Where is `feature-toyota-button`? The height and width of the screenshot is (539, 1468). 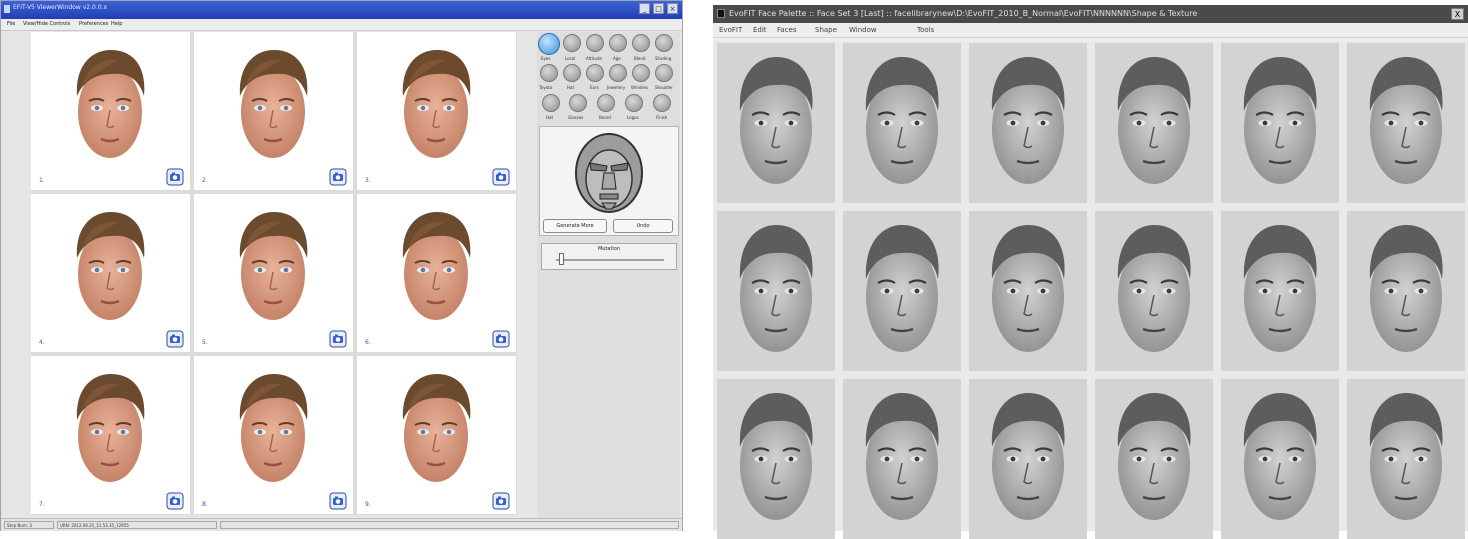 feature-toyota-button is located at coordinates (549, 73).